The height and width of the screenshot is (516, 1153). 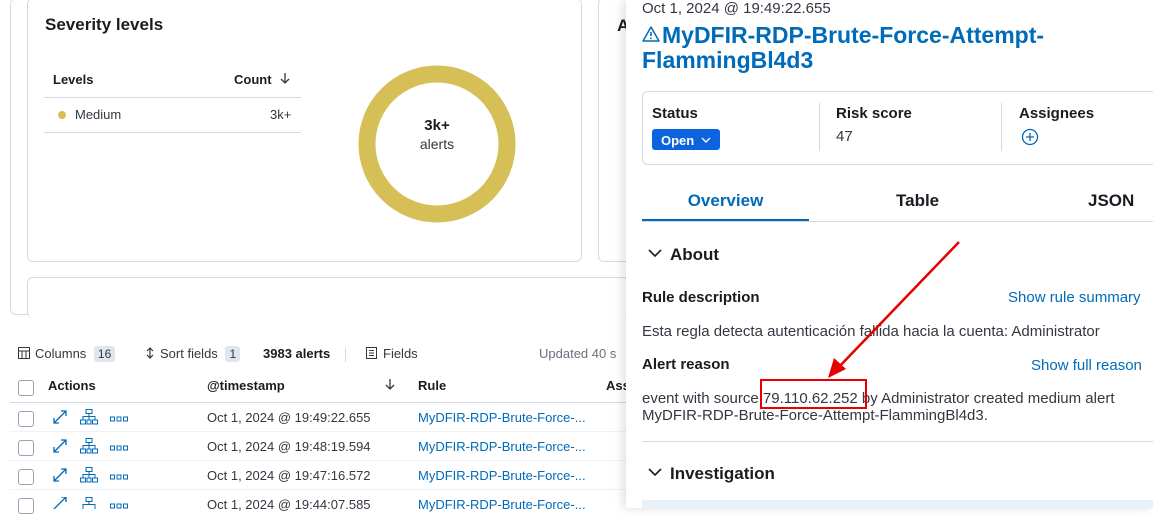 I want to click on fields-label: Fields, so click(x=400, y=353).